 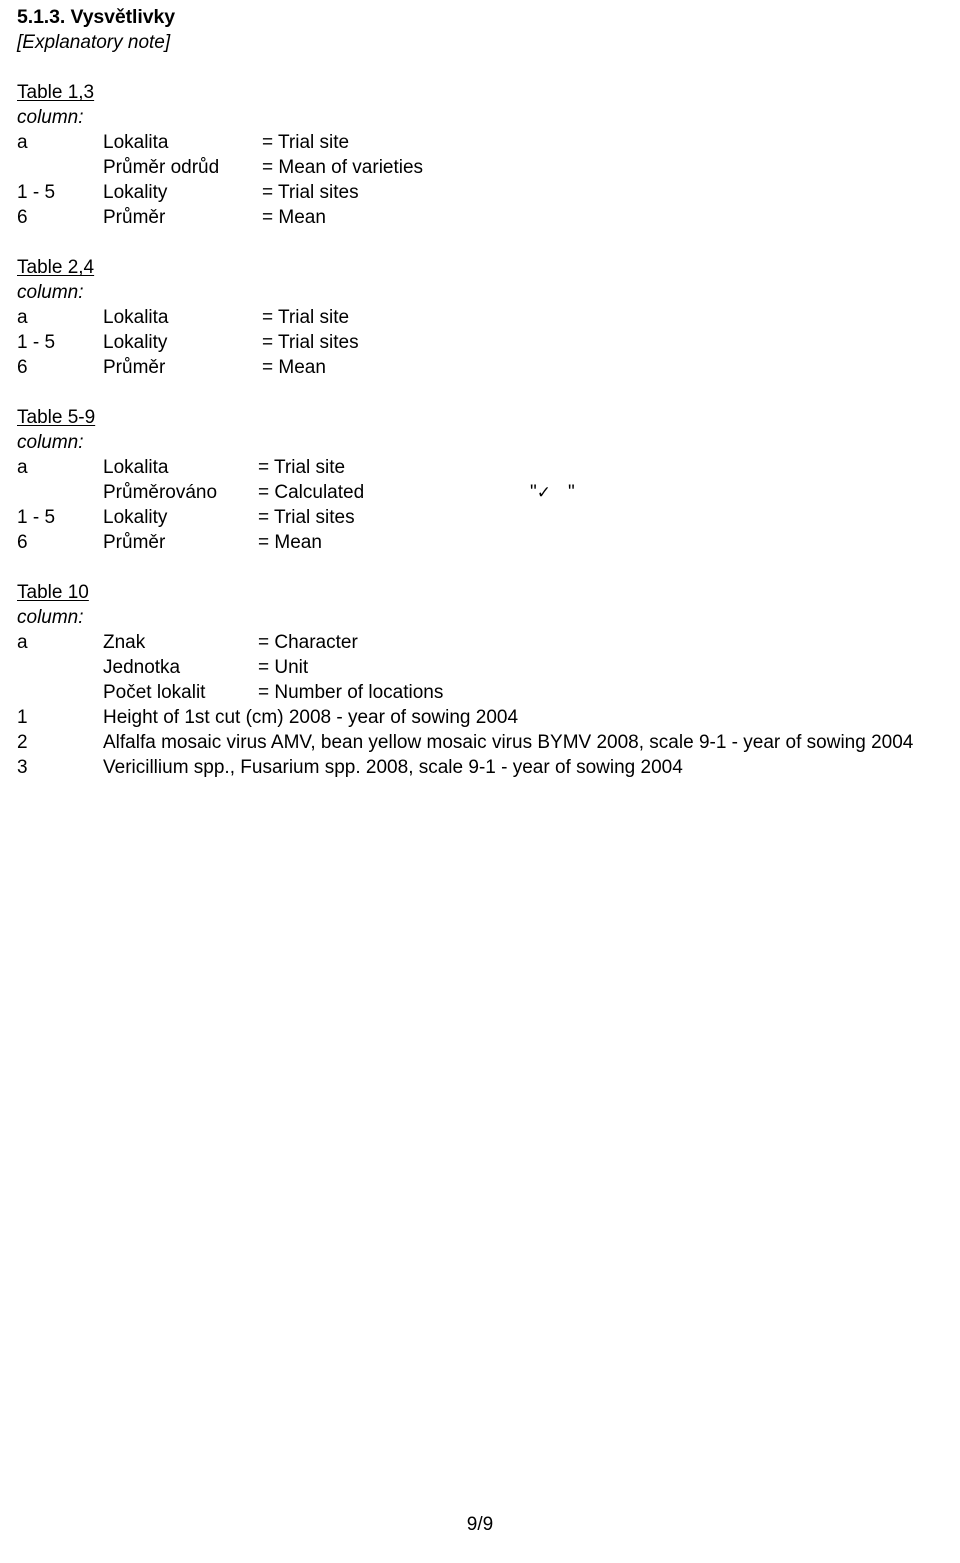 What do you see at coordinates (543, 493) in the screenshot?
I see `check-icon: ✓` at bounding box center [543, 493].